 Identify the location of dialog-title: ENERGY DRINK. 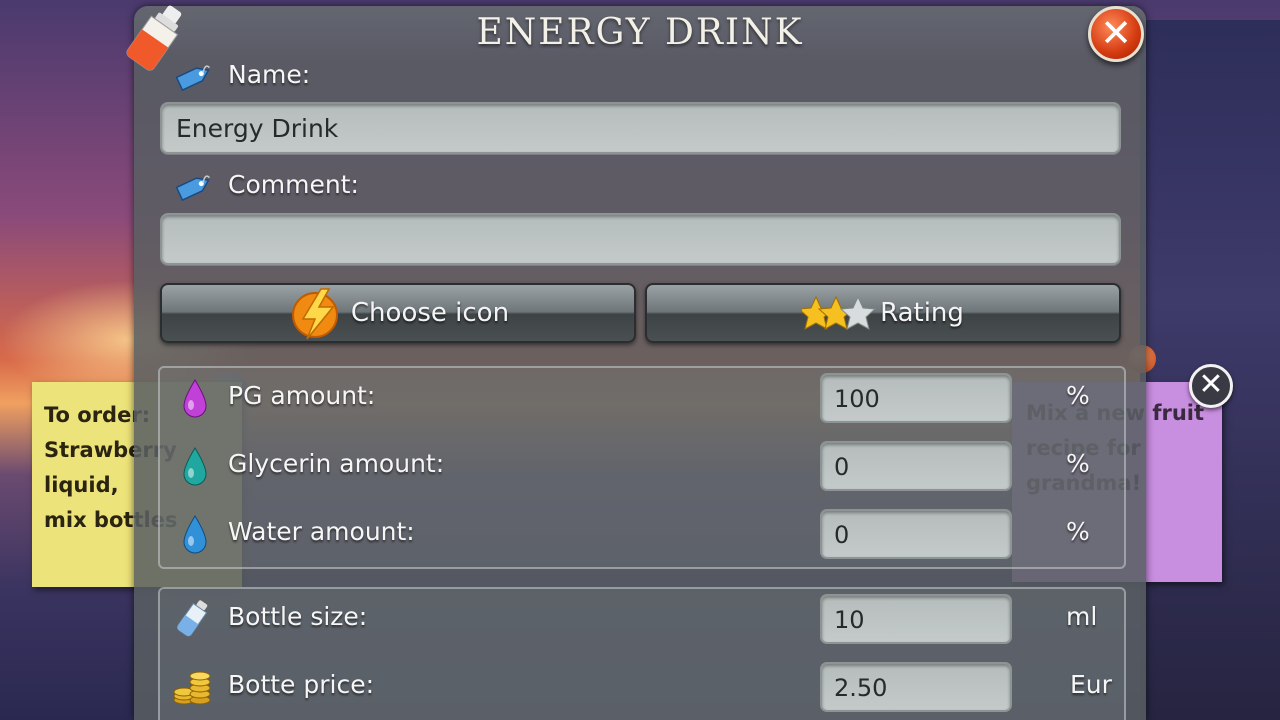
(640, 32).